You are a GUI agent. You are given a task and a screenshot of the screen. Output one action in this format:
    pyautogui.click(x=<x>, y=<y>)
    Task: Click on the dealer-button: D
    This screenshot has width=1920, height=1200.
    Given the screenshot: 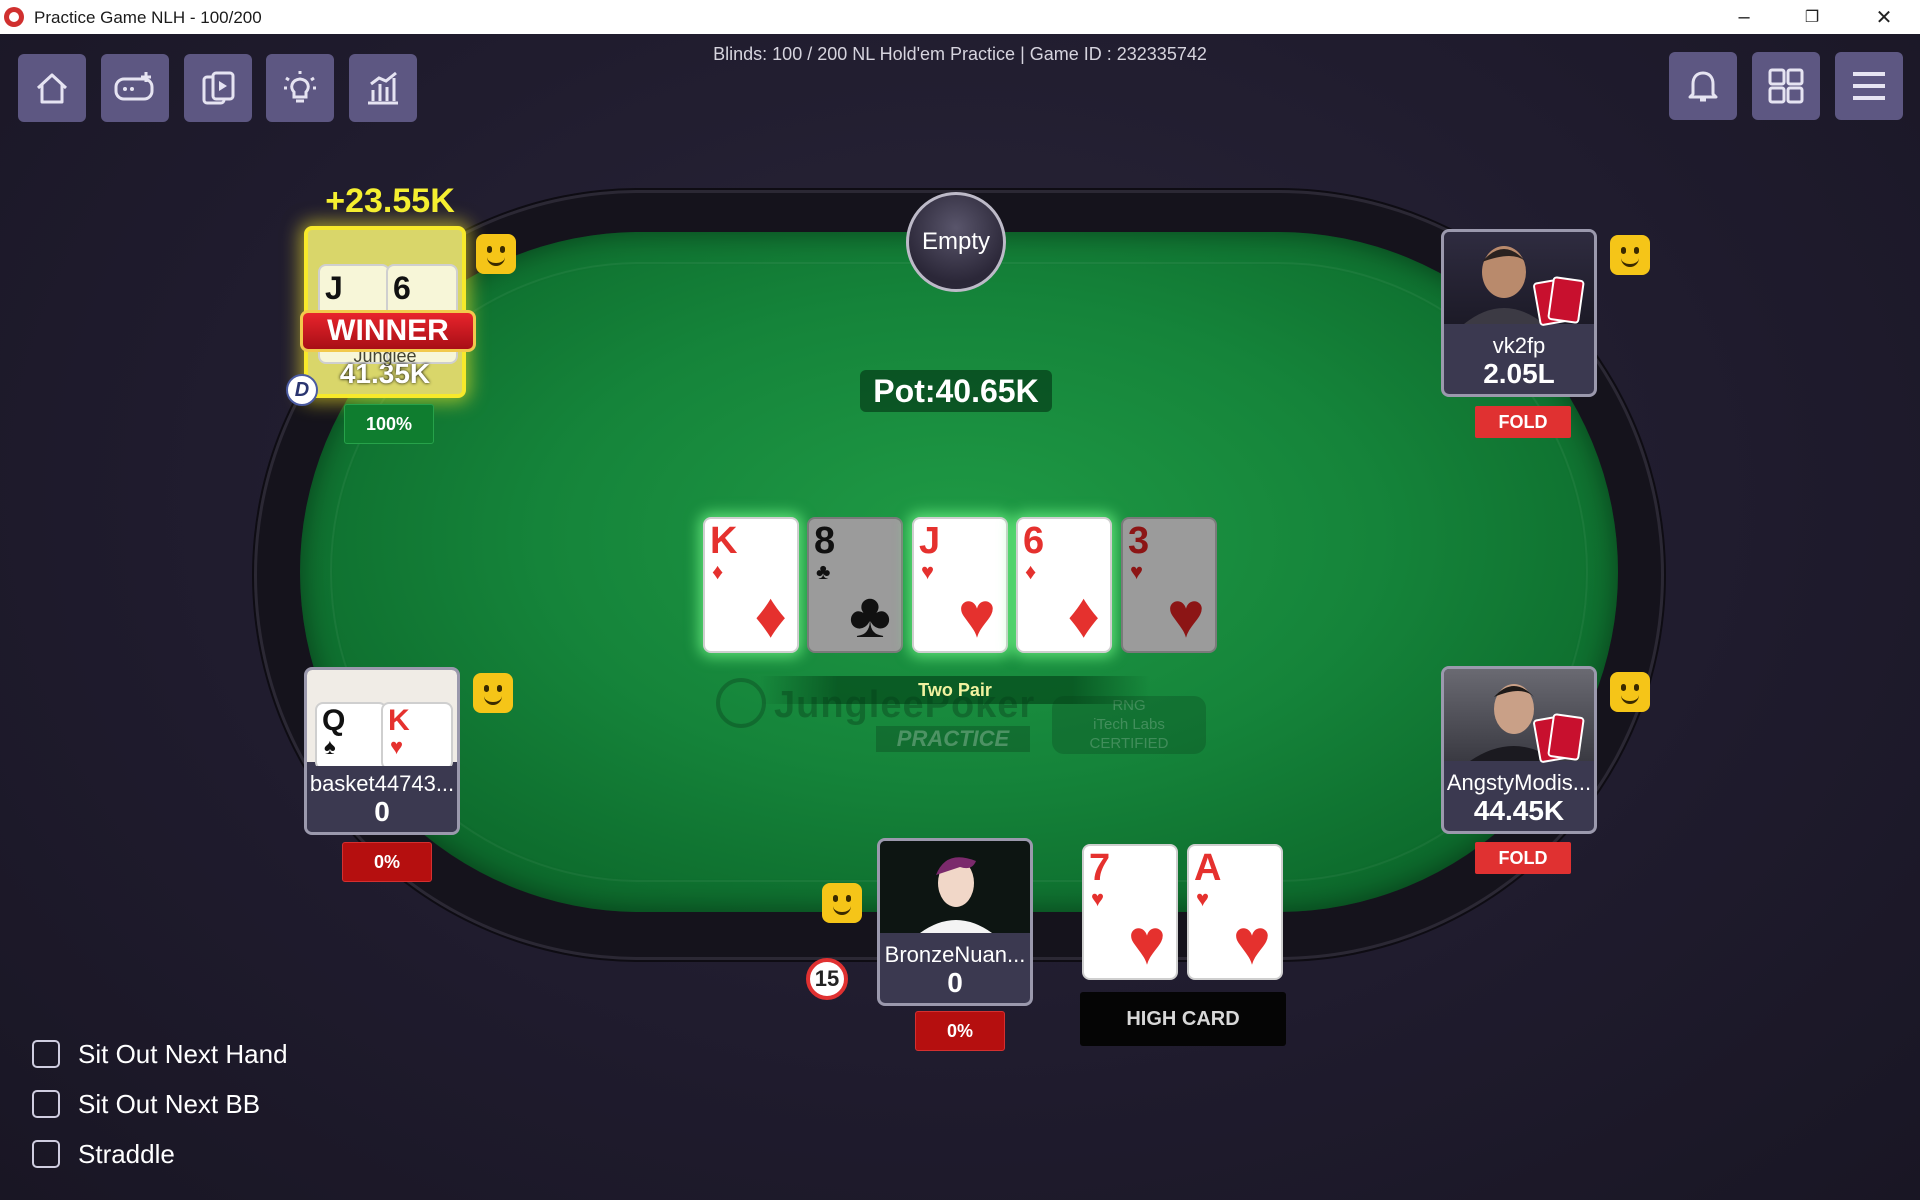 What is the action you would take?
    pyautogui.click(x=302, y=390)
    